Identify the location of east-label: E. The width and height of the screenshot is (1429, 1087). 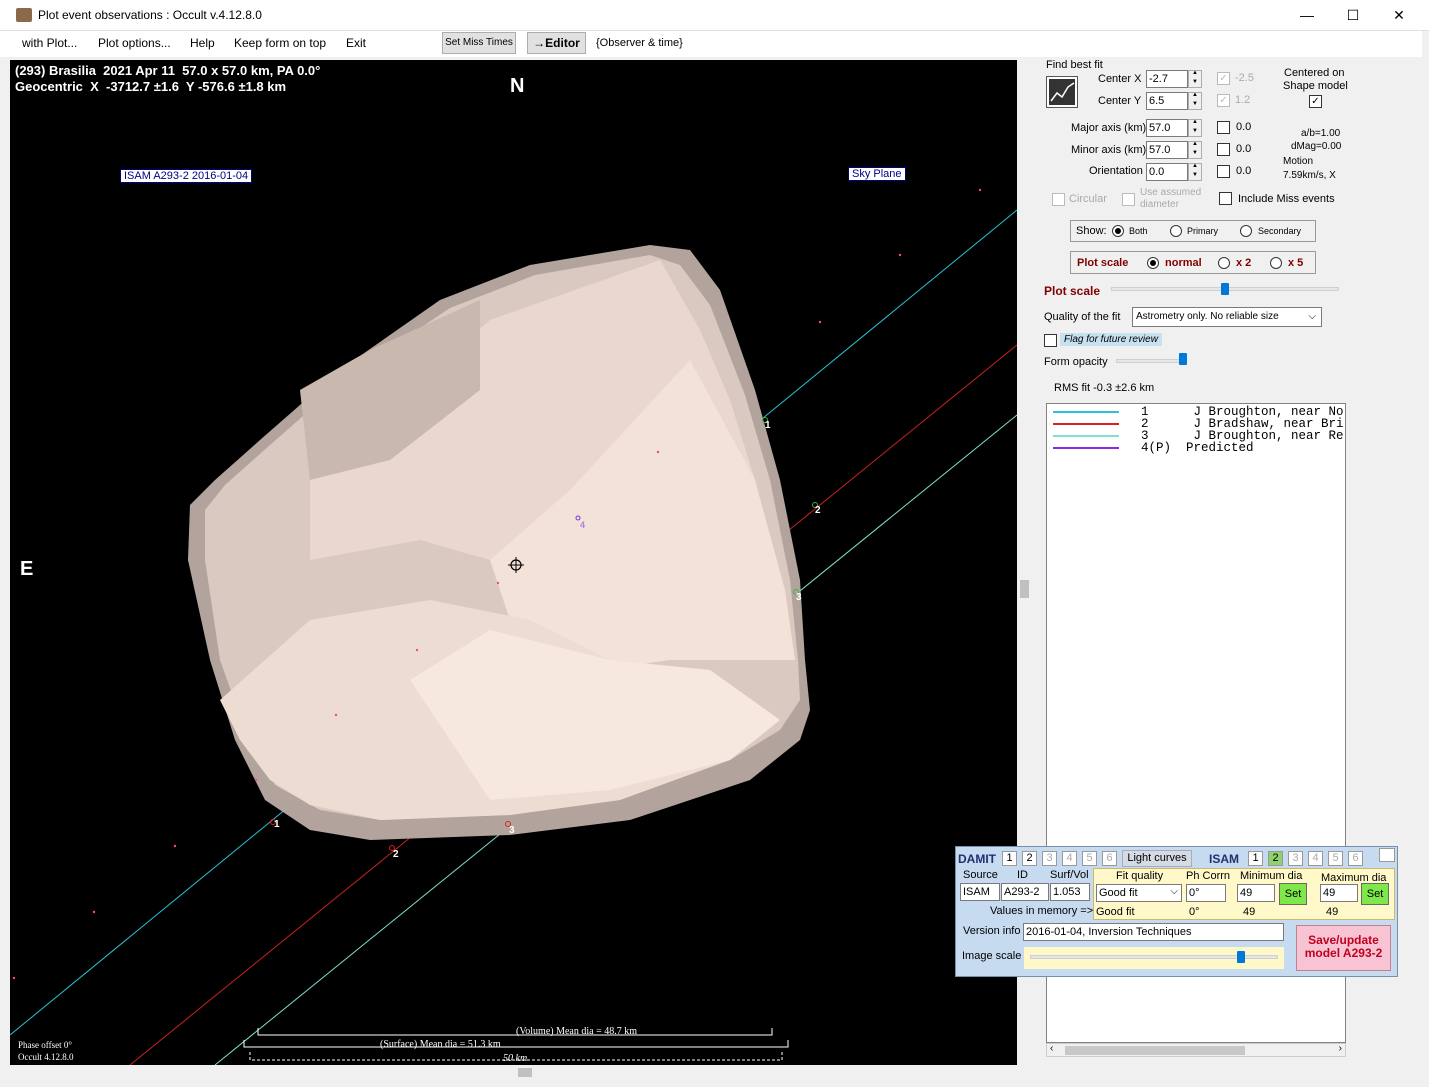
(27, 569).